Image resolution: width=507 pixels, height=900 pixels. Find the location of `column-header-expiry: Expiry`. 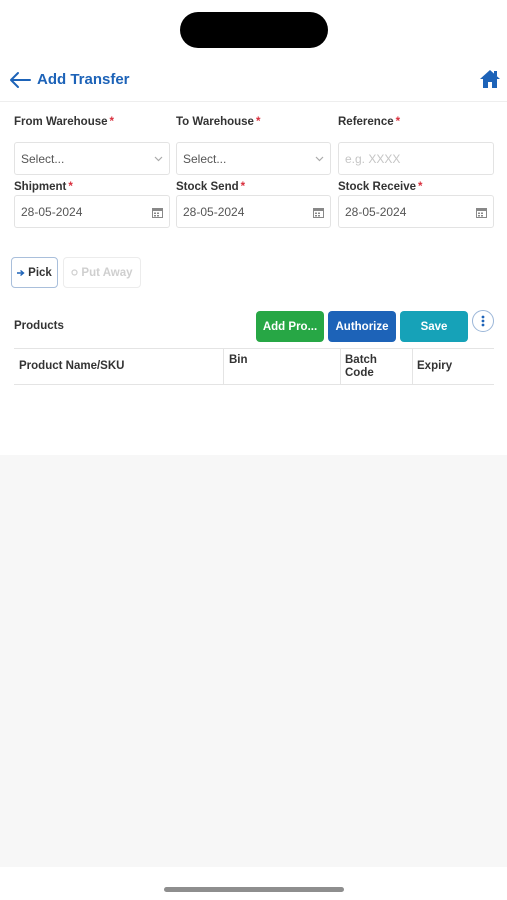

column-header-expiry: Expiry is located at coordinates (453, 367).